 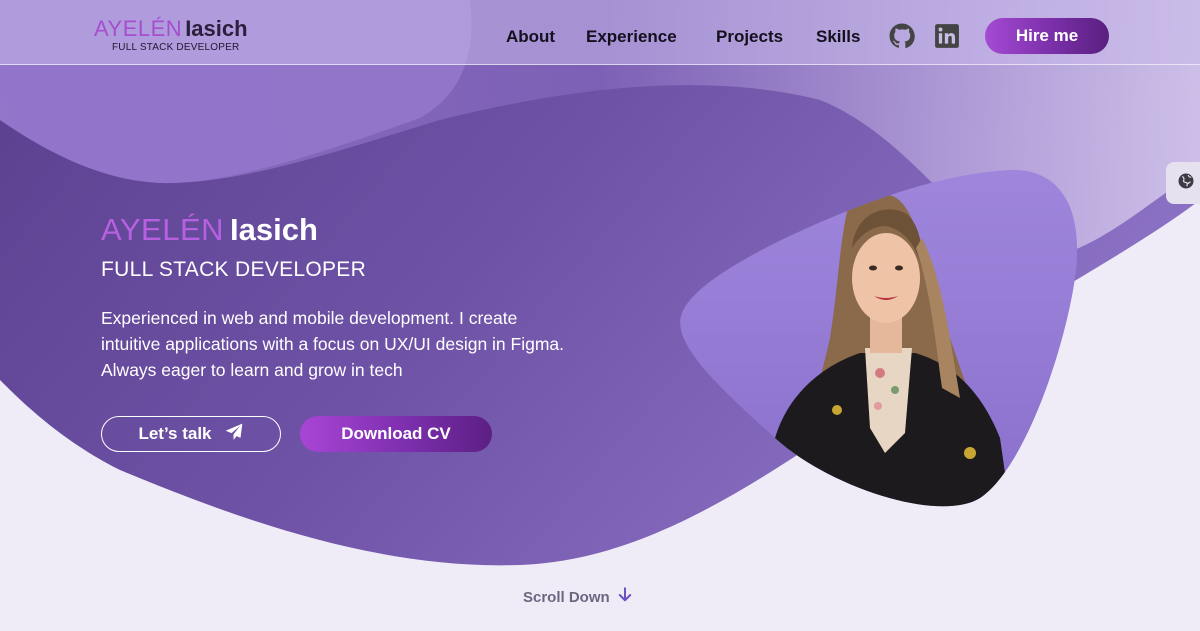 What do you see at coordinates (396, 434) in the screenshot?
I see `download-cv-button: Download CV` at bounding box center [396, 434].